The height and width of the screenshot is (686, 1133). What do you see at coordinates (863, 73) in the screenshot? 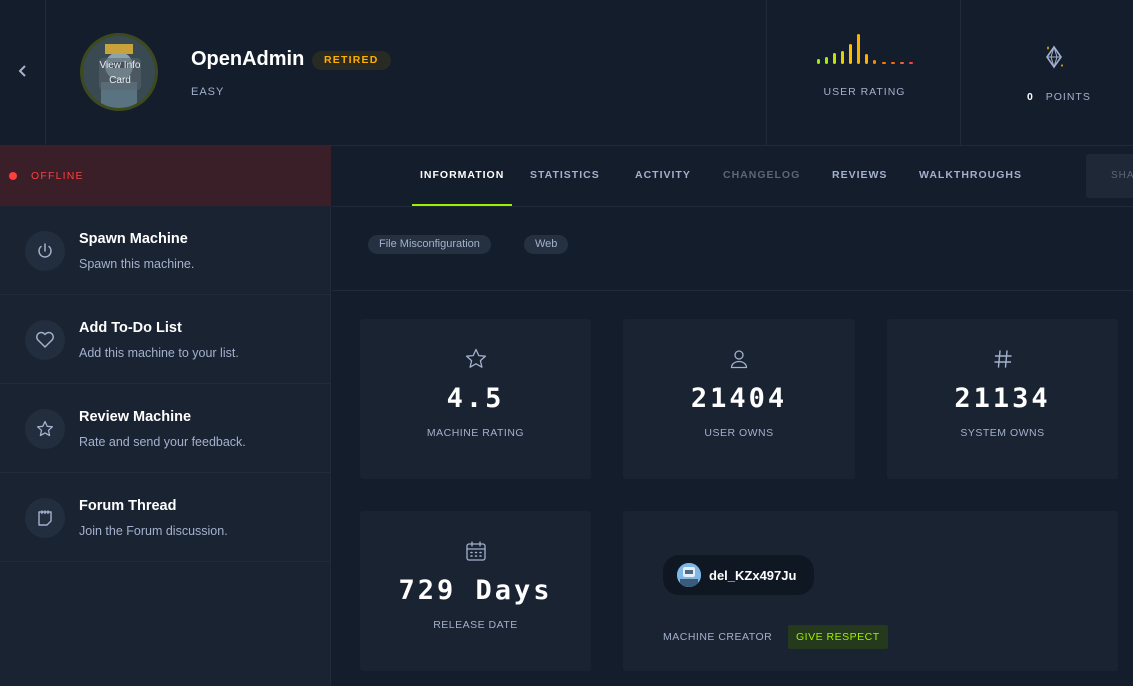
I see `user-rating-panel: USER RATING` at bounding box center [863, 73].